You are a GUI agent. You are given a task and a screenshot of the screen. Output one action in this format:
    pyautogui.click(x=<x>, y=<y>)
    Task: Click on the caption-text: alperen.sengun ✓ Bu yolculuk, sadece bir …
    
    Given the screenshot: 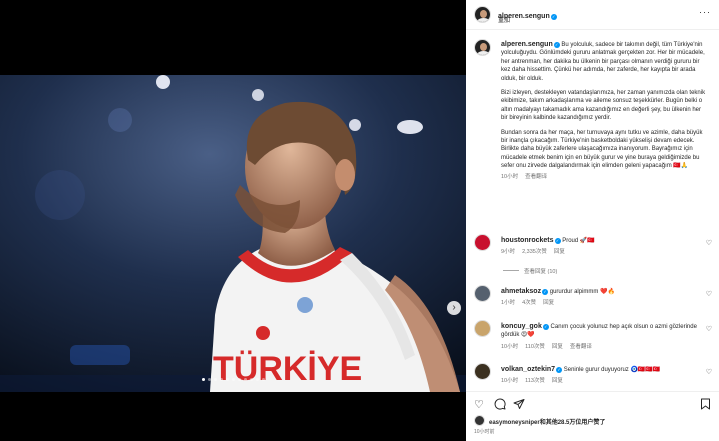 What is the action you would take?
    pyautogui.click(x=603, y=111)
    